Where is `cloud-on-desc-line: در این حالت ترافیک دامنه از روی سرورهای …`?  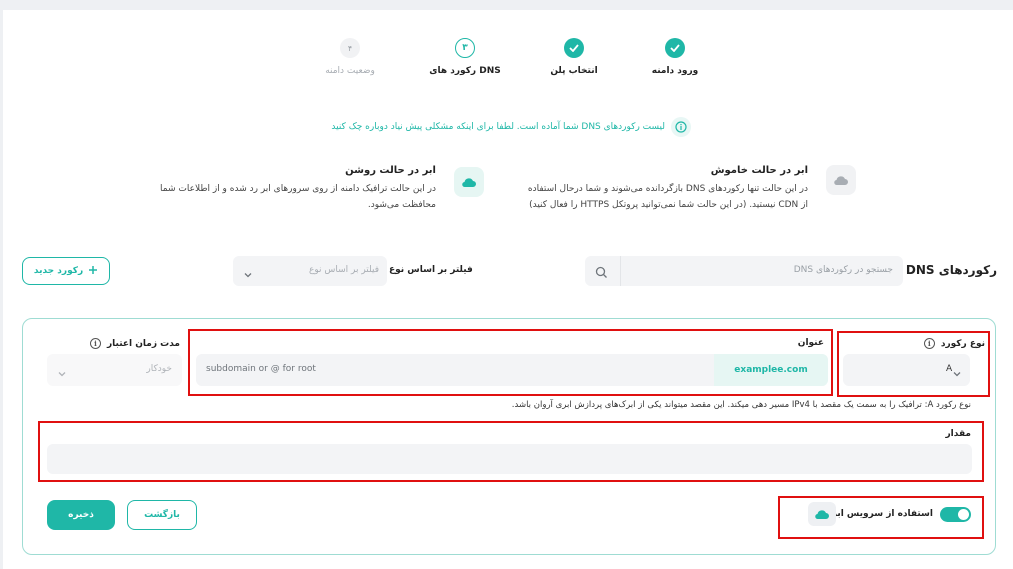 cloud-on-desc-line: در این حالت ترافیک دامنه از روی سرورهای … is located at coordinates (298, 189).